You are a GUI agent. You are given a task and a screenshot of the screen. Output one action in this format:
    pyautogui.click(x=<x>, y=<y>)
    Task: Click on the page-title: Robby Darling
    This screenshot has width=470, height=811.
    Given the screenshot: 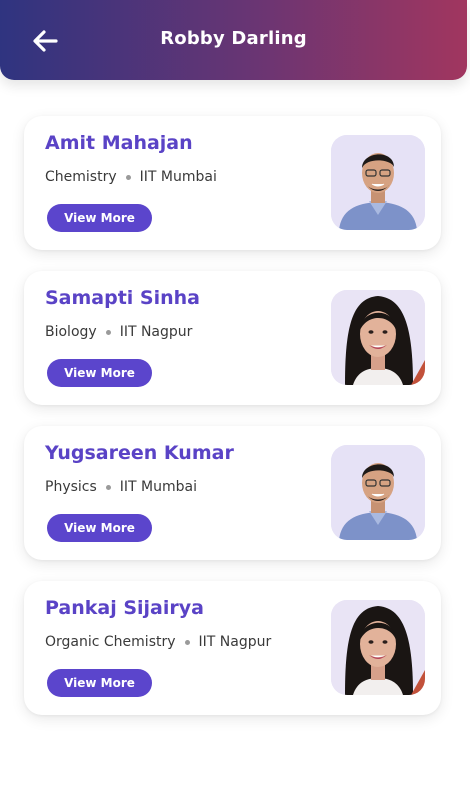 What is the action you would take?
    pyautogui.click(x=233, y=38)
    